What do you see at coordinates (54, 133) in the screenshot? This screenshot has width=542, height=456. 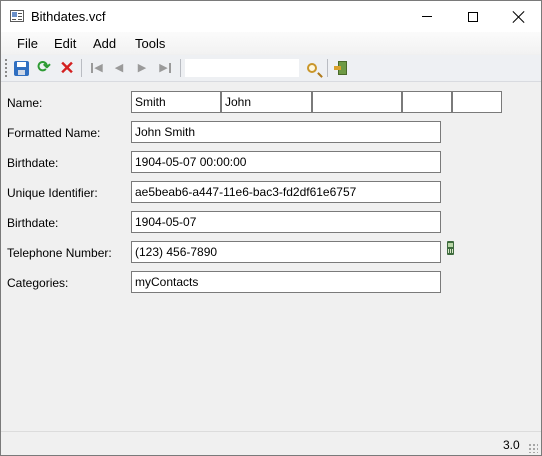 I see `formatted-name-label: Formatted Name:` at bounding box center [54, 133].